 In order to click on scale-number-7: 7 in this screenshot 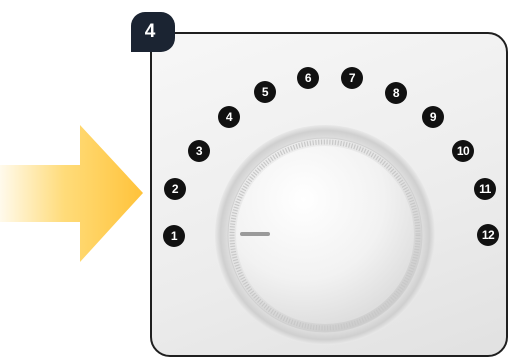, I will do `click(352, 78)`.